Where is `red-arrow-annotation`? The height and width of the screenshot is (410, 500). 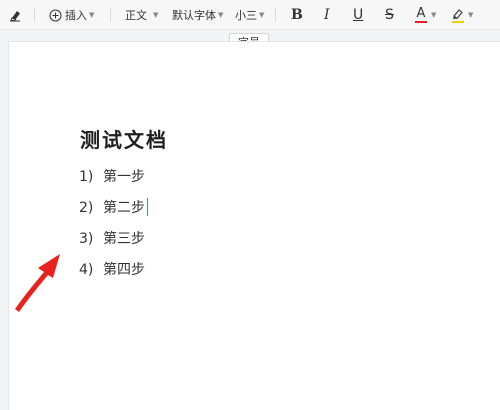 red-arrow-annotation is located at coordinates (37, 283).